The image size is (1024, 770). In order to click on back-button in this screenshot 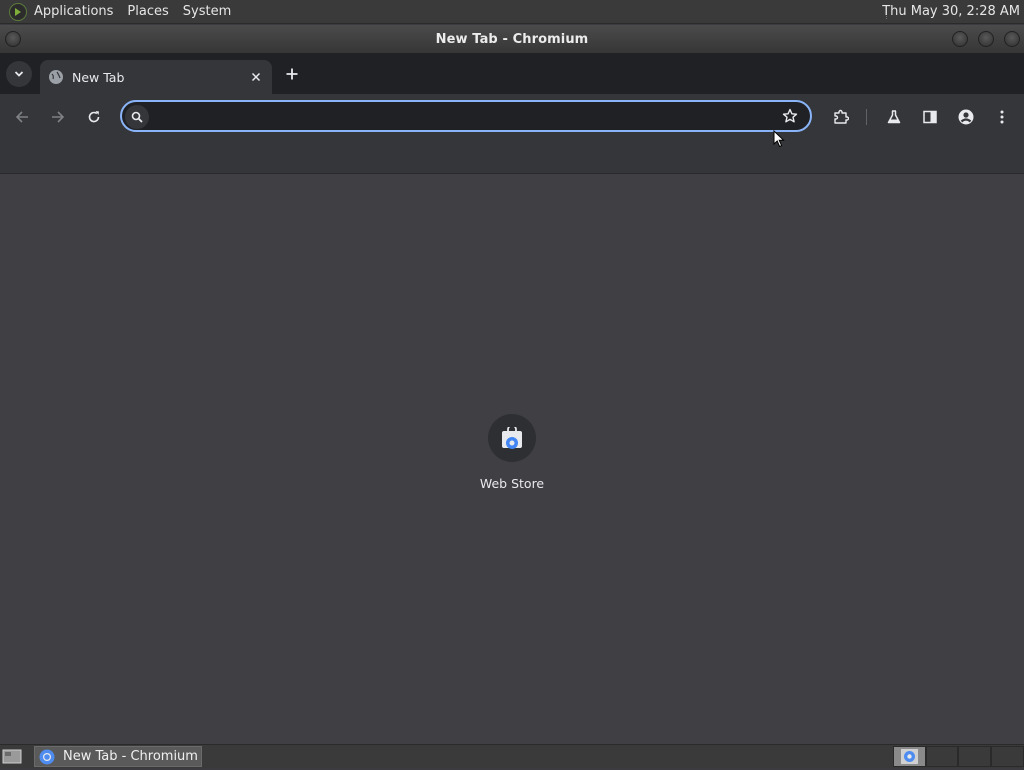, I will do `click(22, 117)`.